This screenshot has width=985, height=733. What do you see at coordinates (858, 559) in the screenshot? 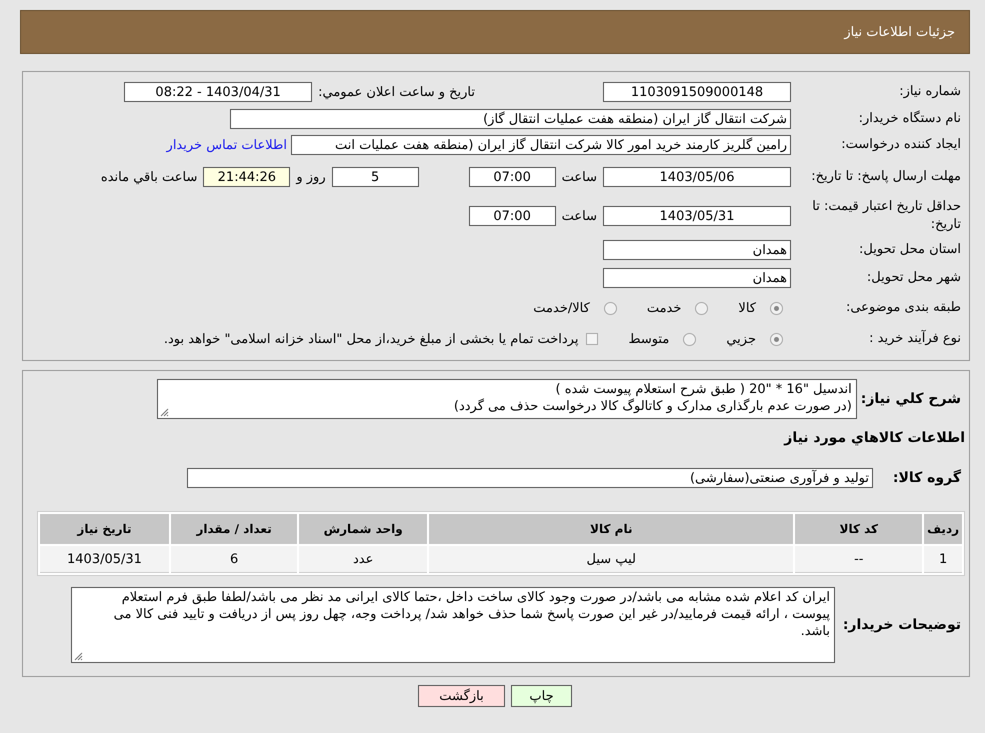
I see `table-cell: --` at bounding box center [858, 559].